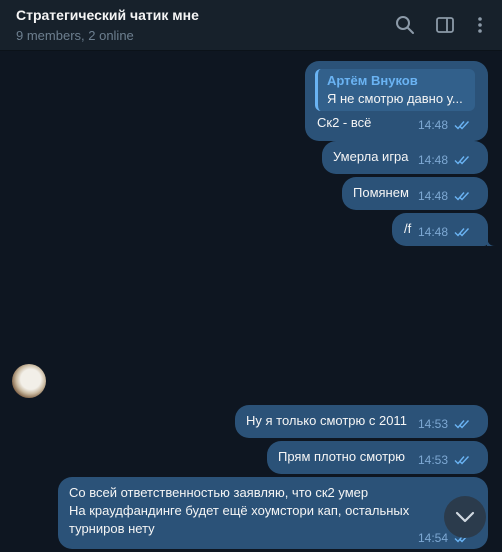  I want to click on chat-subtitle: 9 members, 2 online, so click(75, 35).